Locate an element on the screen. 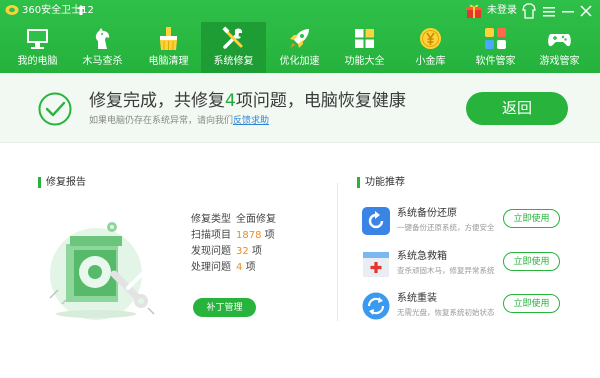  repair-status-text: 修复完成，共修复4项问题，电脑恢复健康 is located at coordinates (247, 101).